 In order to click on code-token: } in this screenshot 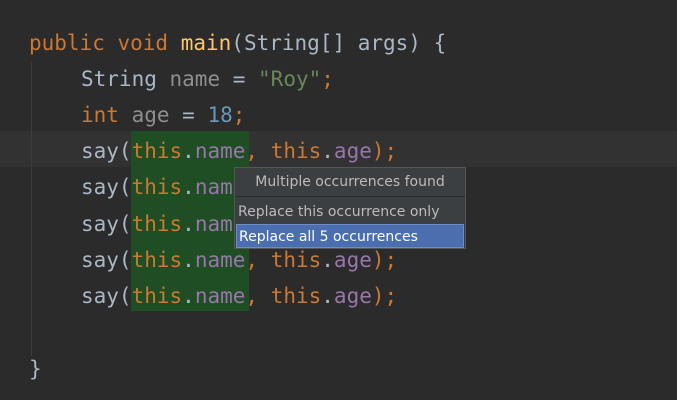, I will do `click(35, 369)`.